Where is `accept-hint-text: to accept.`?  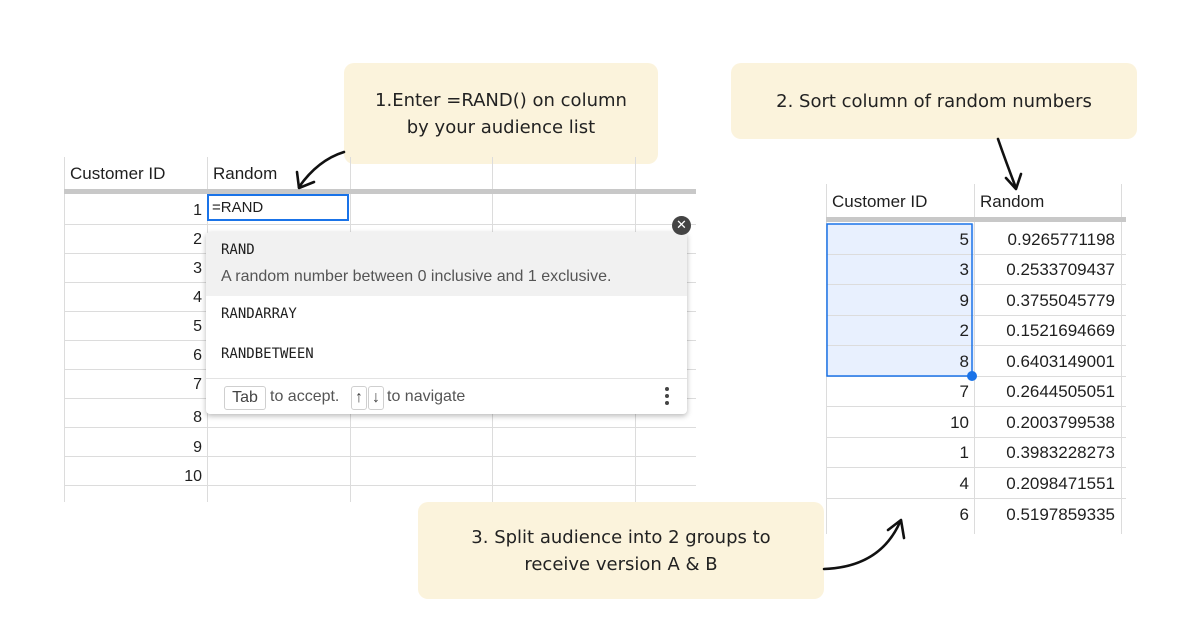
accept-hint-text: to accept. is located at coordinates (305, 396).